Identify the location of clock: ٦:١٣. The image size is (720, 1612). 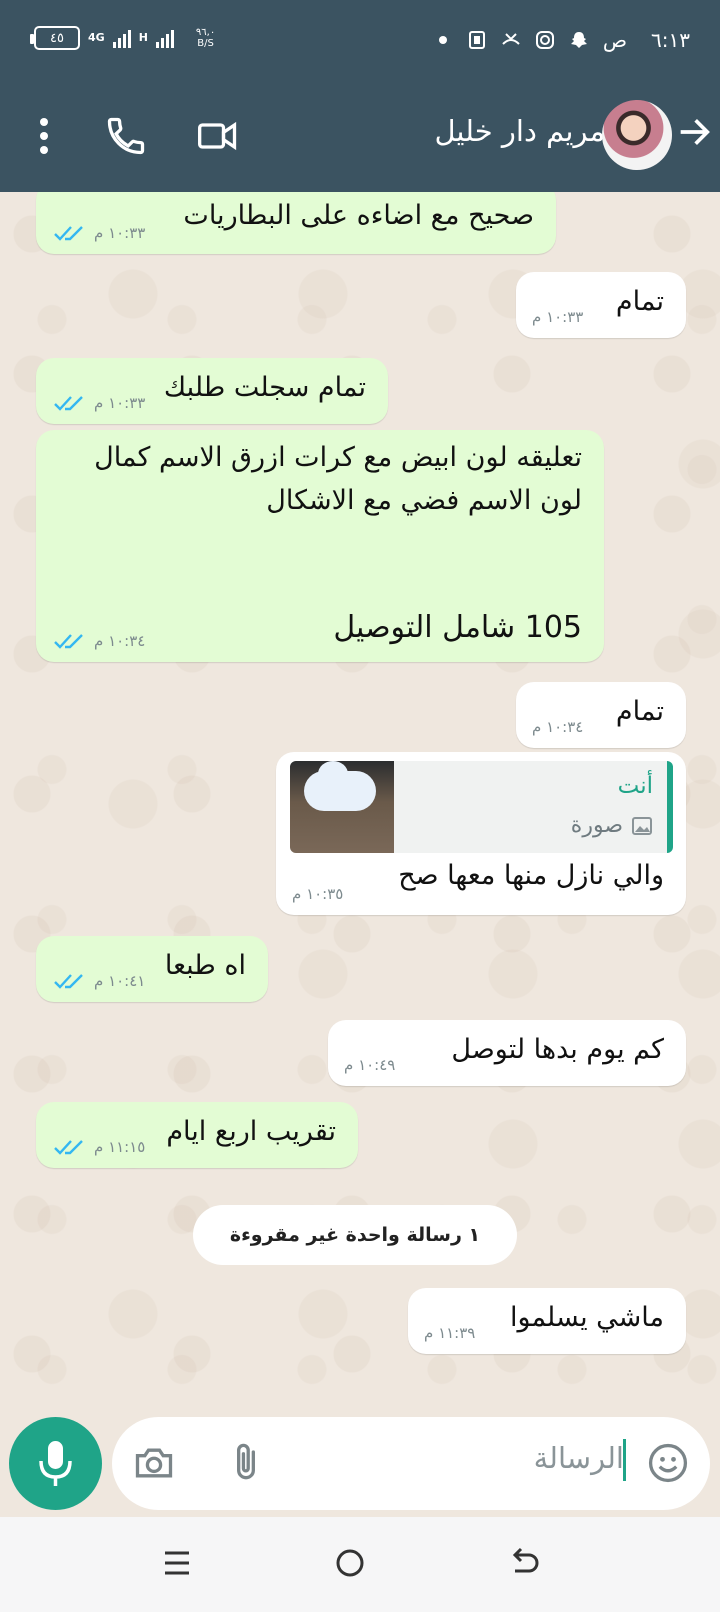
(670, 40).